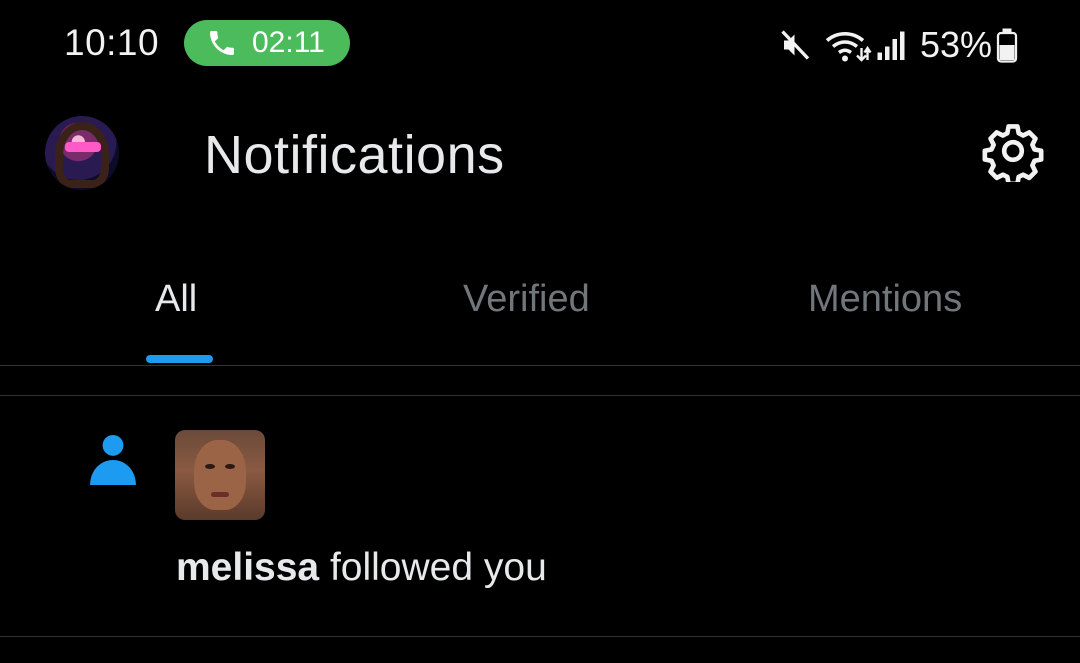  I want to click on battery-icon, so click(1007, 45).